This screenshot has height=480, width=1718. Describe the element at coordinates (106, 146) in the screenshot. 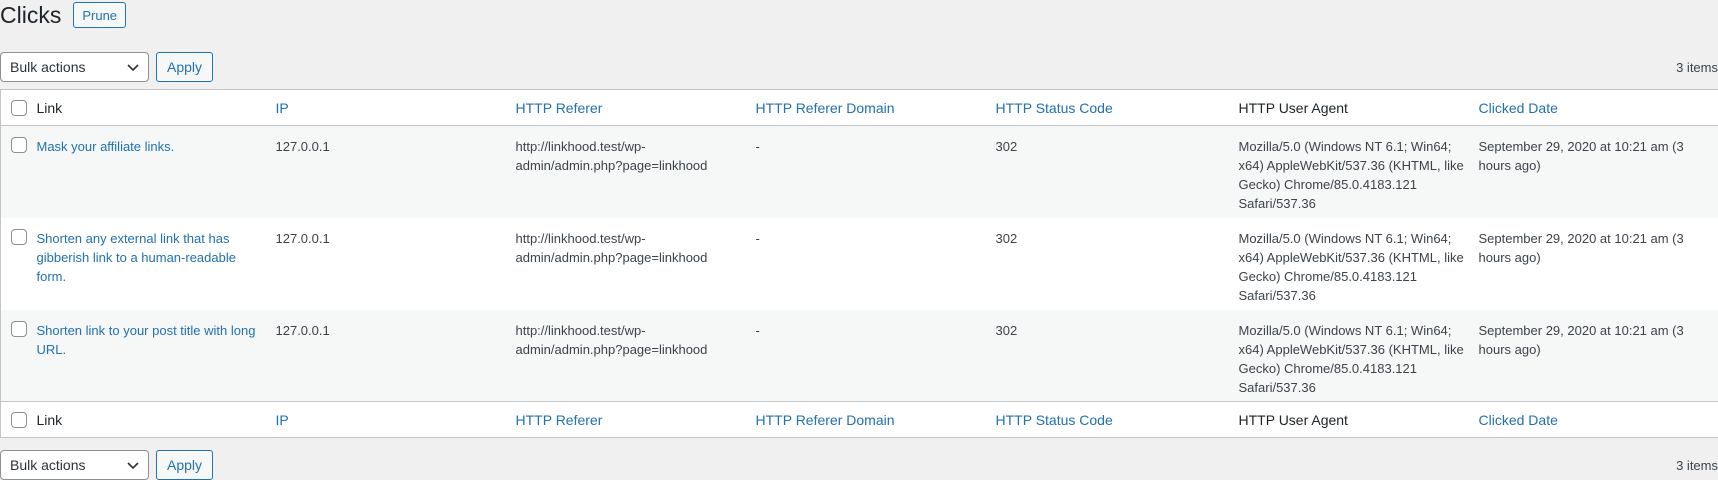

I see `row-link: Mask your affiliate links.` at that location.